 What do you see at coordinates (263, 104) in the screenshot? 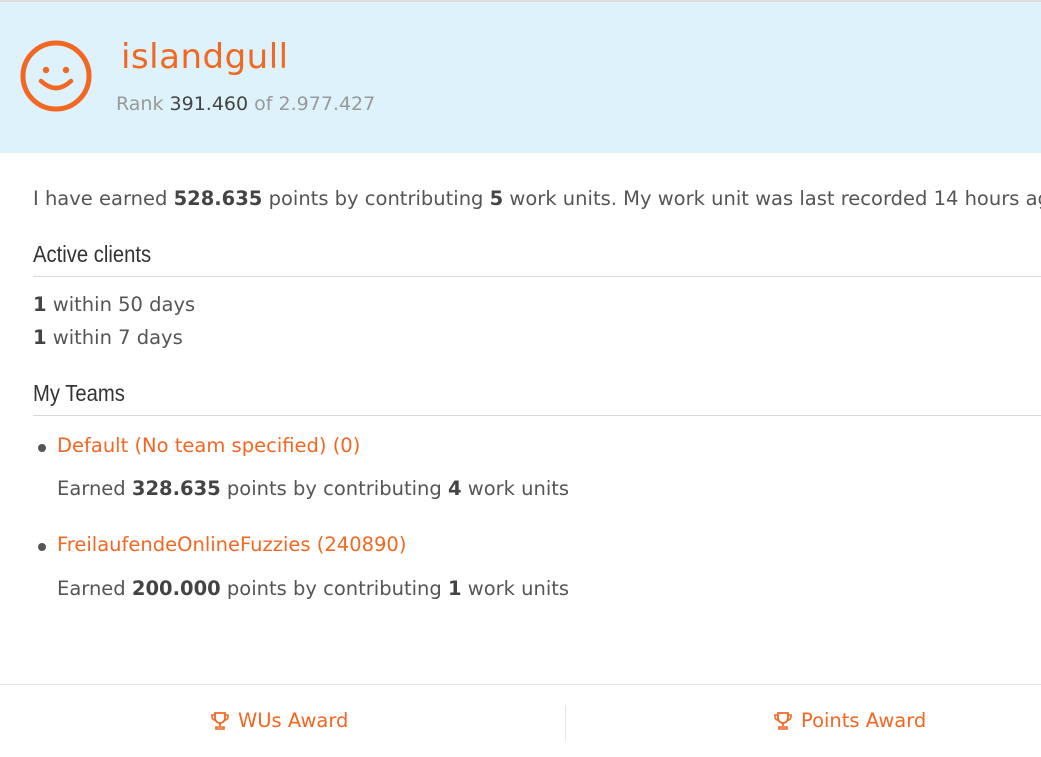
I see `rank-of: of` at bounding box center [263, 104].